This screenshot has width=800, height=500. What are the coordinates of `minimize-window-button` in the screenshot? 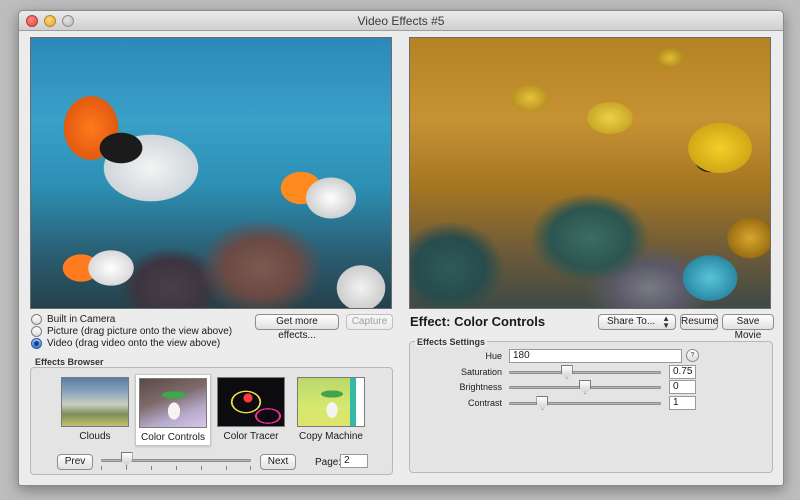 It's located at (50, 21).